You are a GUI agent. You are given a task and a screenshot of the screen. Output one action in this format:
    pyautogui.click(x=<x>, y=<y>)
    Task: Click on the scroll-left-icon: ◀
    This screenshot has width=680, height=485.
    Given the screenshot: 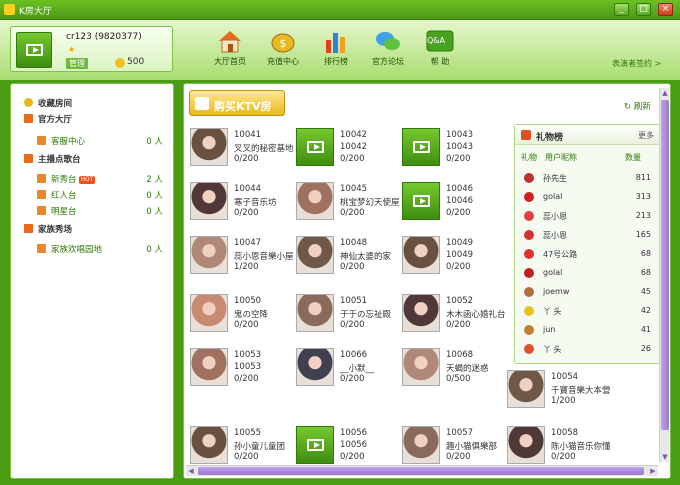 What is the action you would take?
    pyautogui.click(x=191, y=471)
    